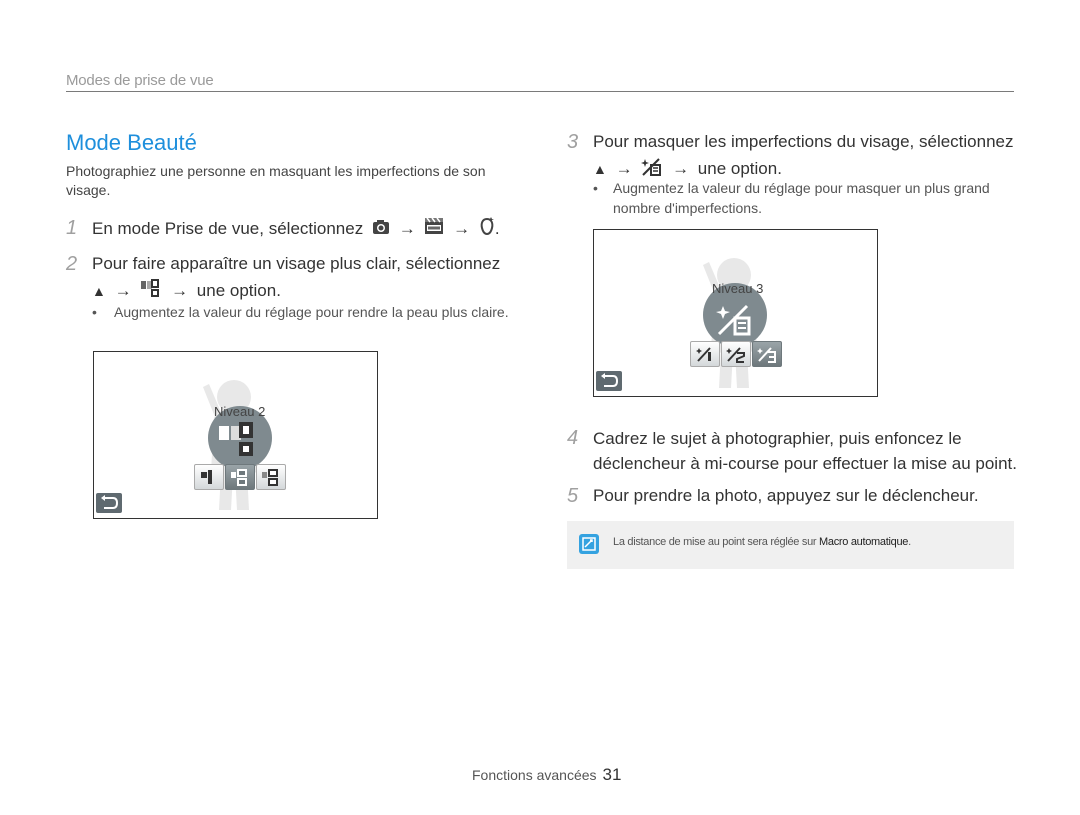  I want to click on face-tone-icon, so click(151, 291).